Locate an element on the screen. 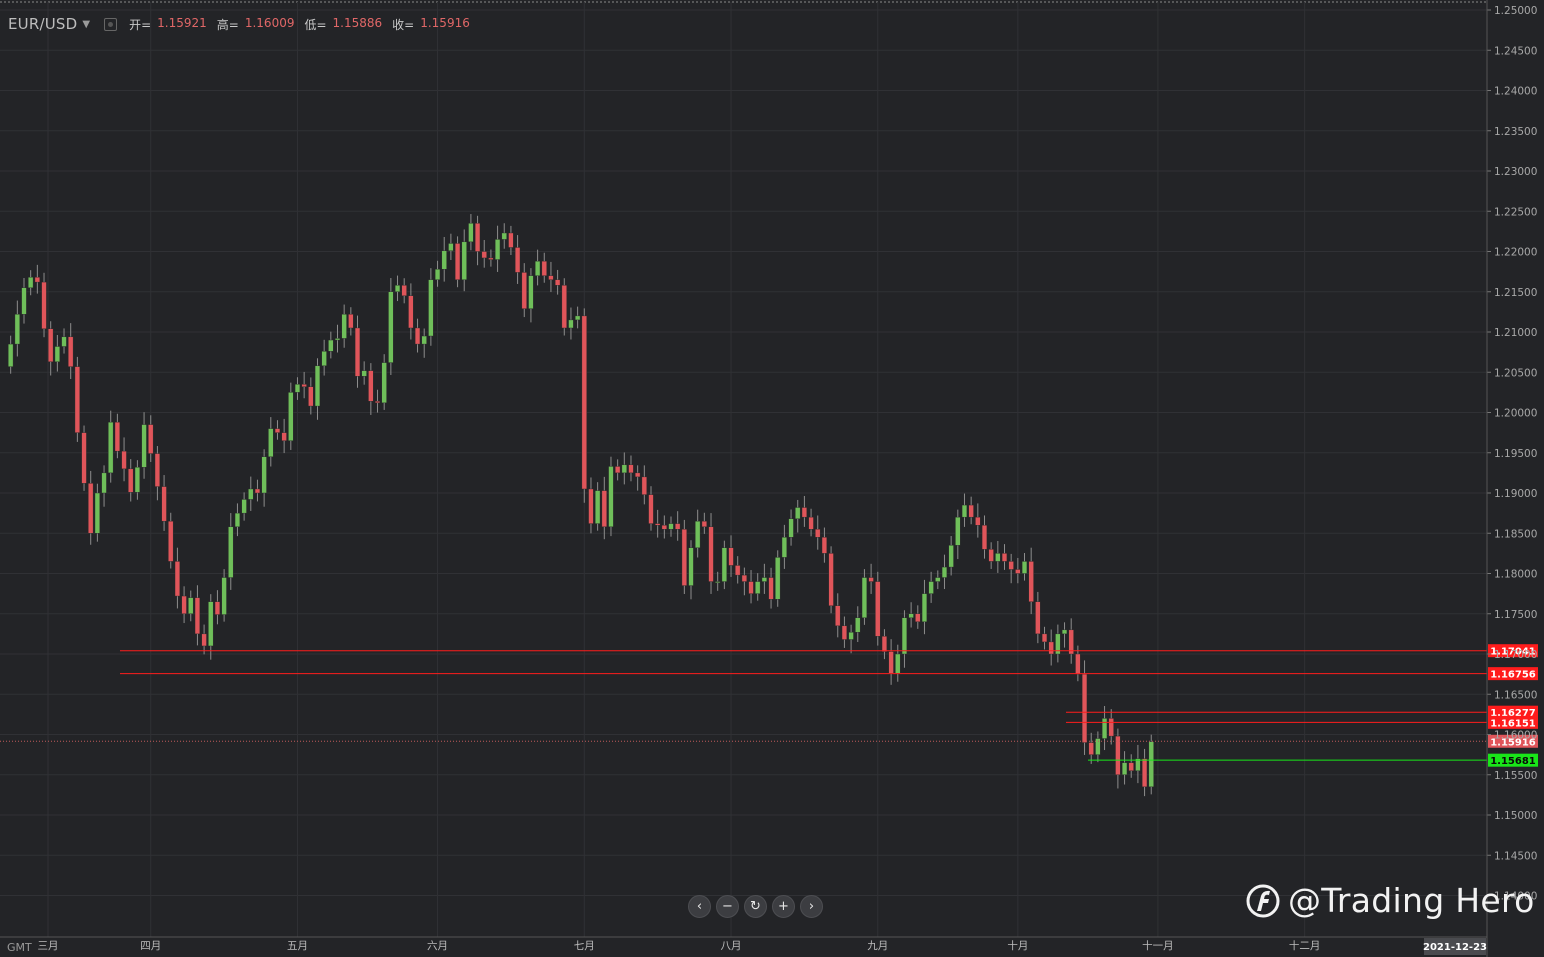  y-tick-label: 1.21500 is located at coordinates (1515, 293).